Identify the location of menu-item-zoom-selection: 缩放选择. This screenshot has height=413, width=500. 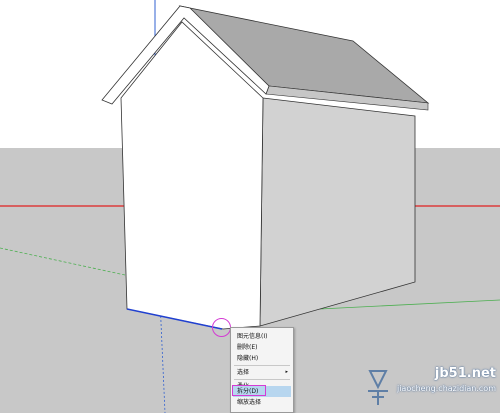
(262, 402).